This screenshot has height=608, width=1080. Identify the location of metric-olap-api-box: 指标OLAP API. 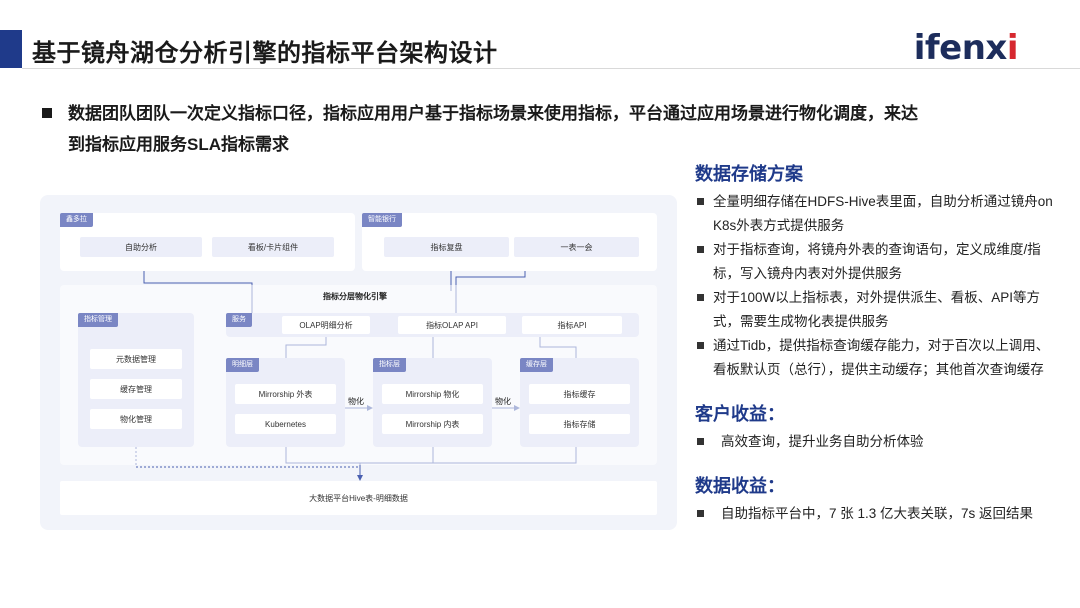
(452, 325).